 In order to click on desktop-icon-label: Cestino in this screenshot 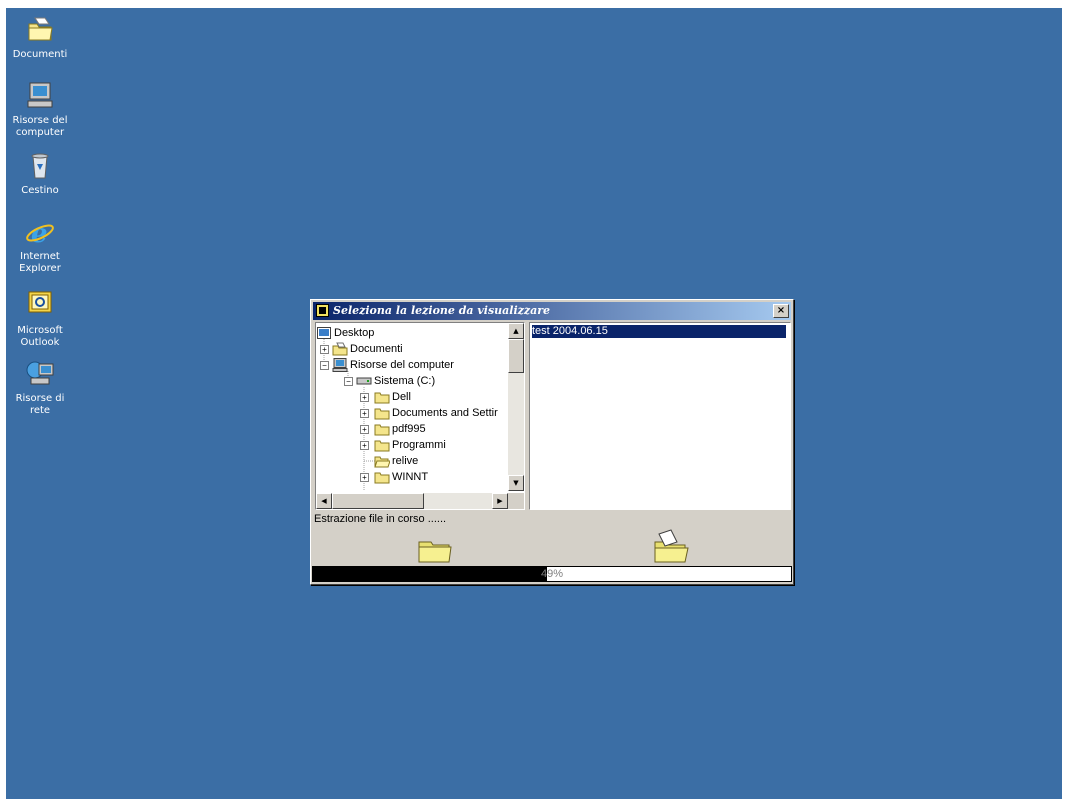, I will do `click(40, 190)`.